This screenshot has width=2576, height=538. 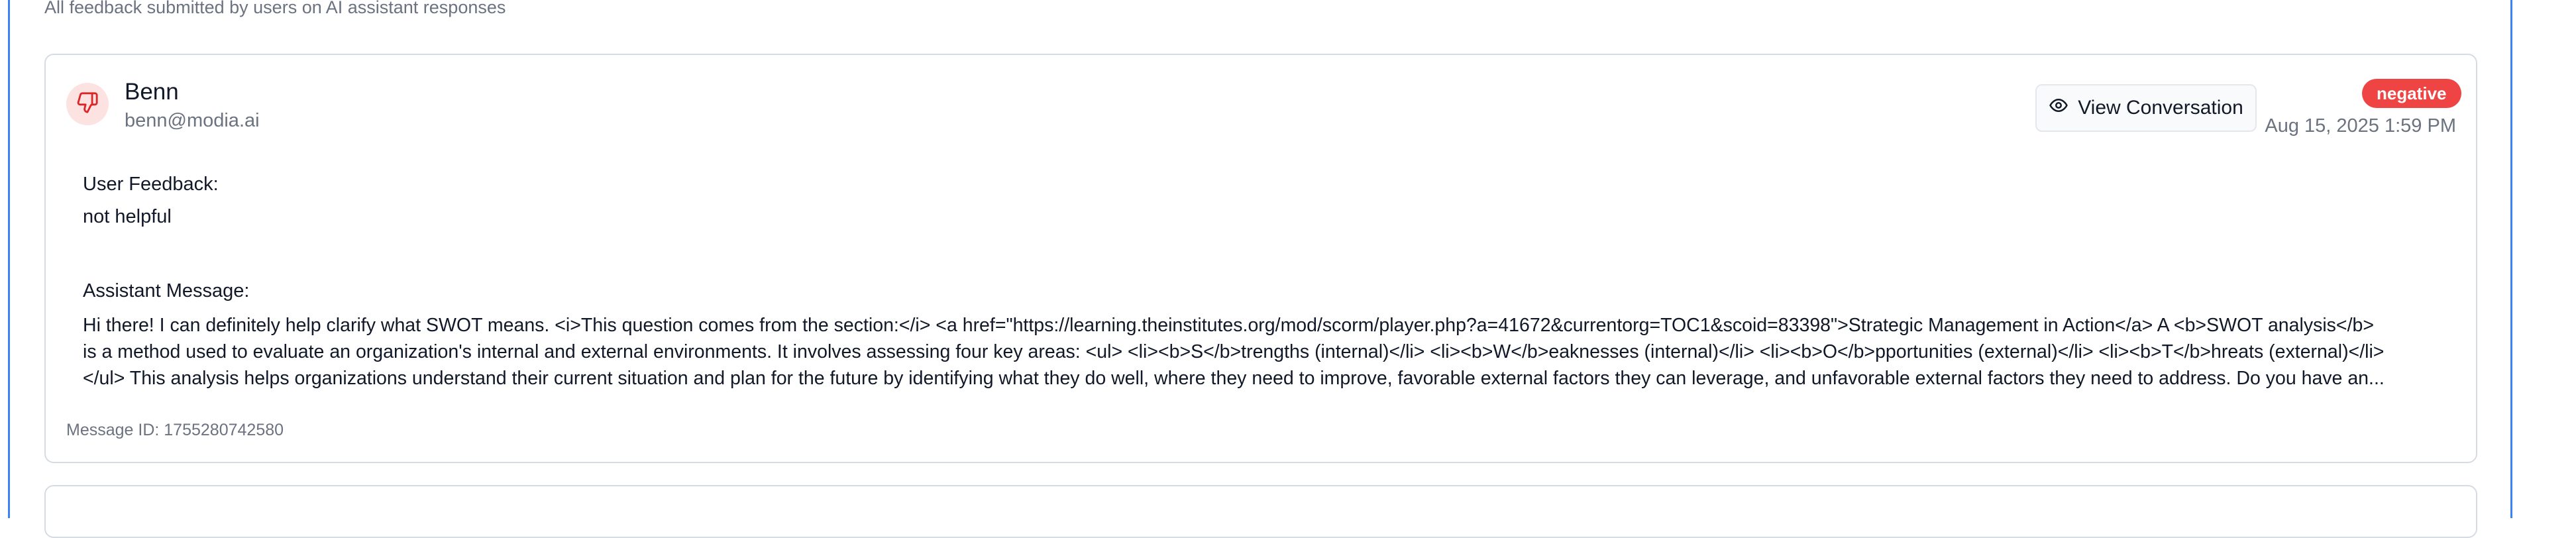 I want to click on user-email: benn@modia.ai, so click(x=192, y=120).